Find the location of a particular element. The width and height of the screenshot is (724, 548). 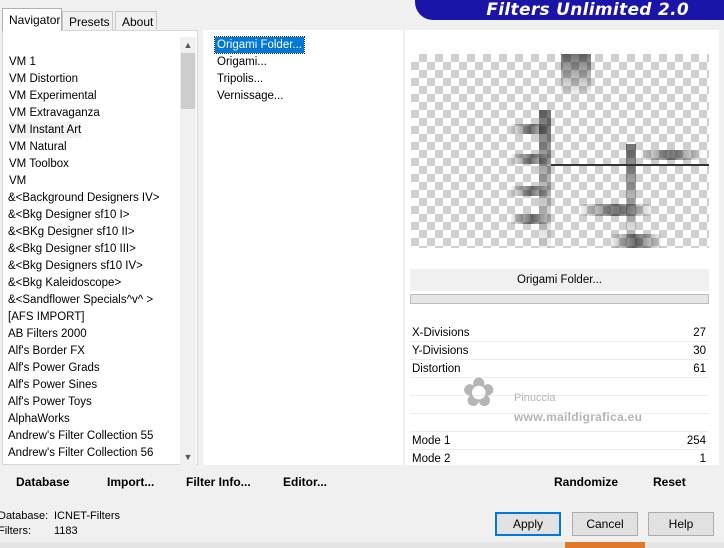

category-item: VM Distortion is located at coordinates (43, 79).